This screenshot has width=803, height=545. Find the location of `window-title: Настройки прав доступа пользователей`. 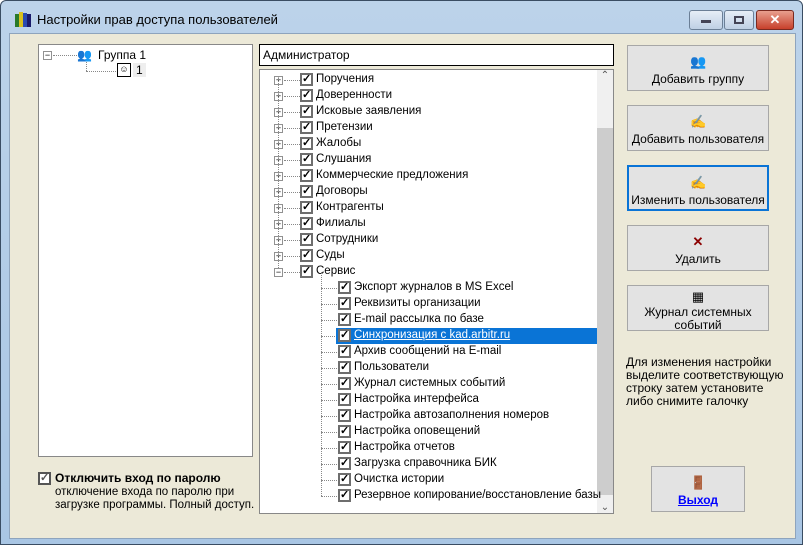

window-title: Настройки прав доступа пользователей is located at coordinates (157, 19).